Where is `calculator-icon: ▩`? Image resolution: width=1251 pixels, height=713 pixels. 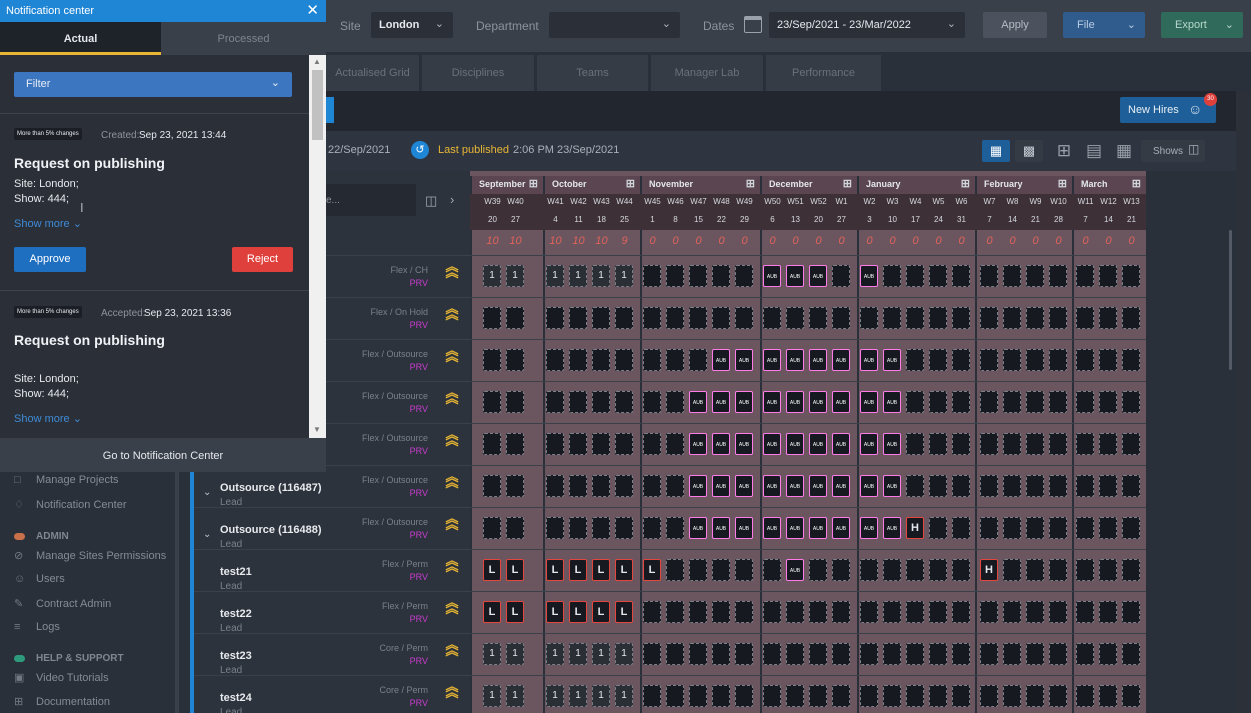 calculator-icon: ▩ is located at coordinates (1029, 151).